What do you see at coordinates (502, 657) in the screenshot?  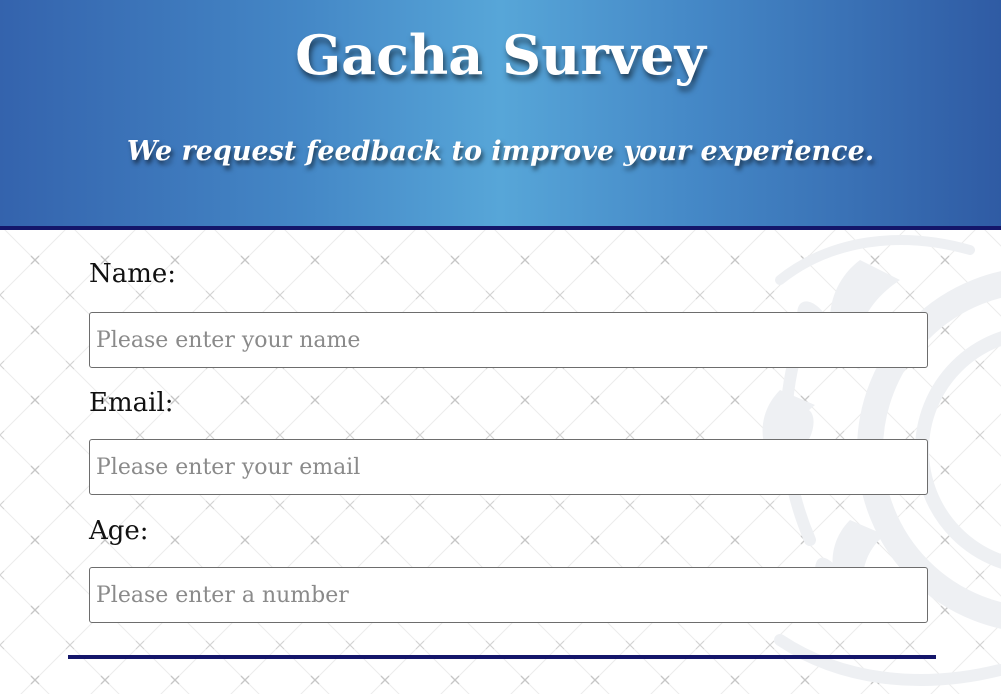 I see `section-divider` at bounding box center [502, 657].